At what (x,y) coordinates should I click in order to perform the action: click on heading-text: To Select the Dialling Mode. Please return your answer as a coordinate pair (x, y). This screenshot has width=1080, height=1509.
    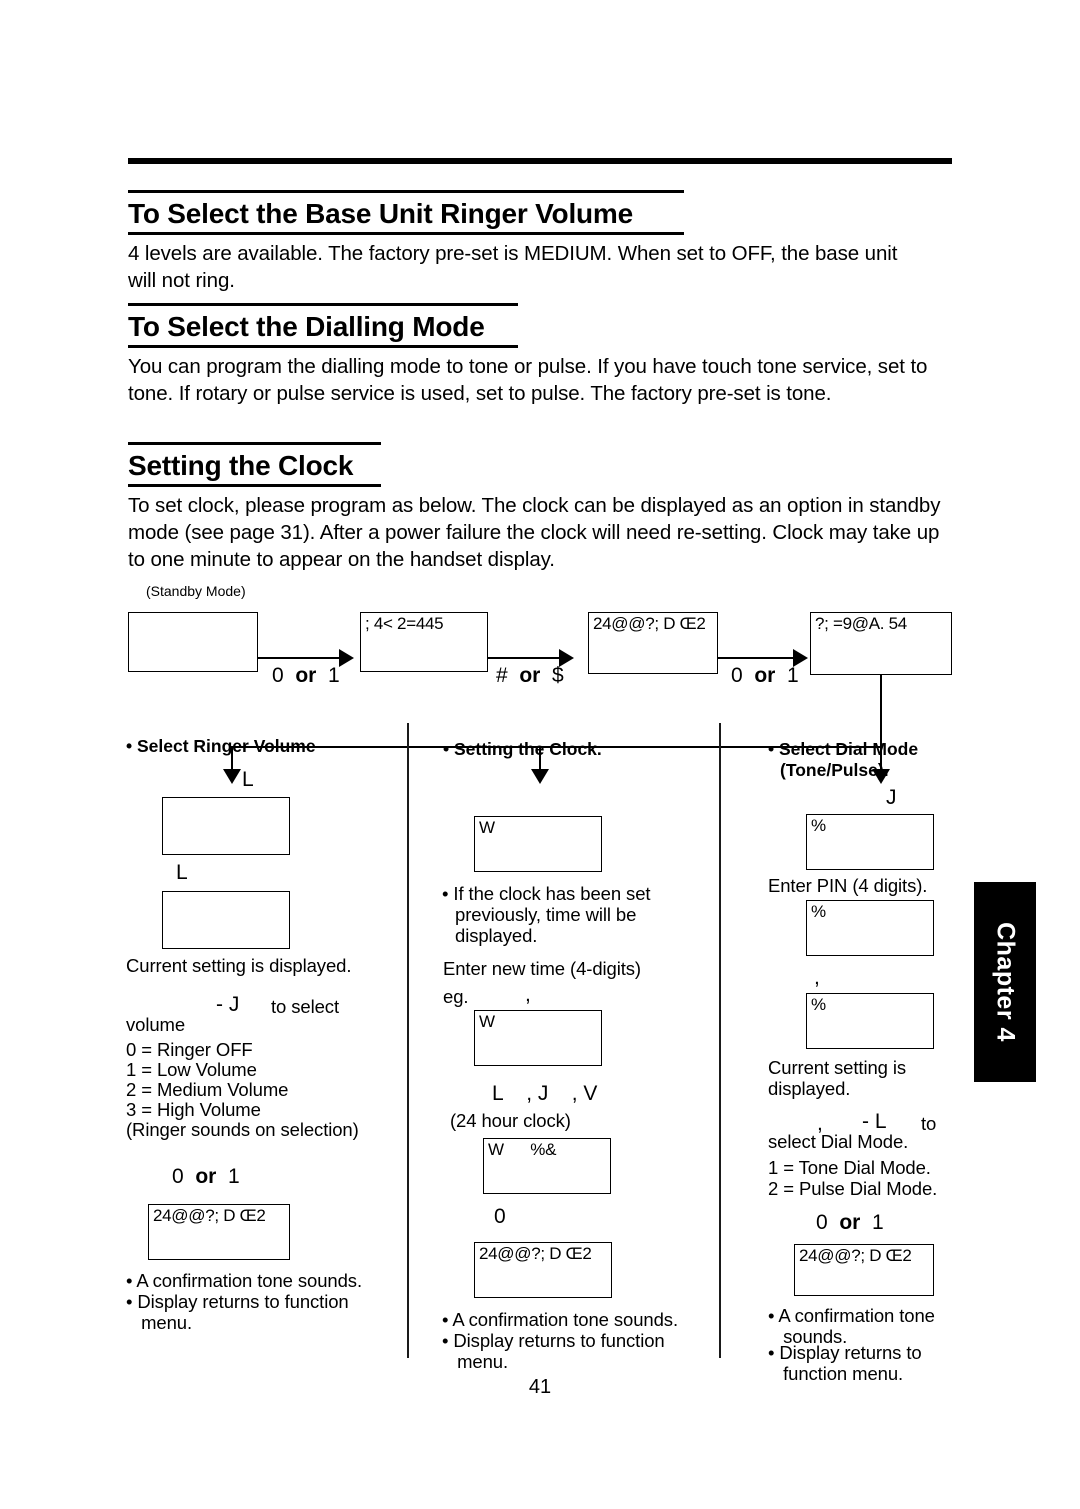
    Looking at the image, I should click on (306, 326).